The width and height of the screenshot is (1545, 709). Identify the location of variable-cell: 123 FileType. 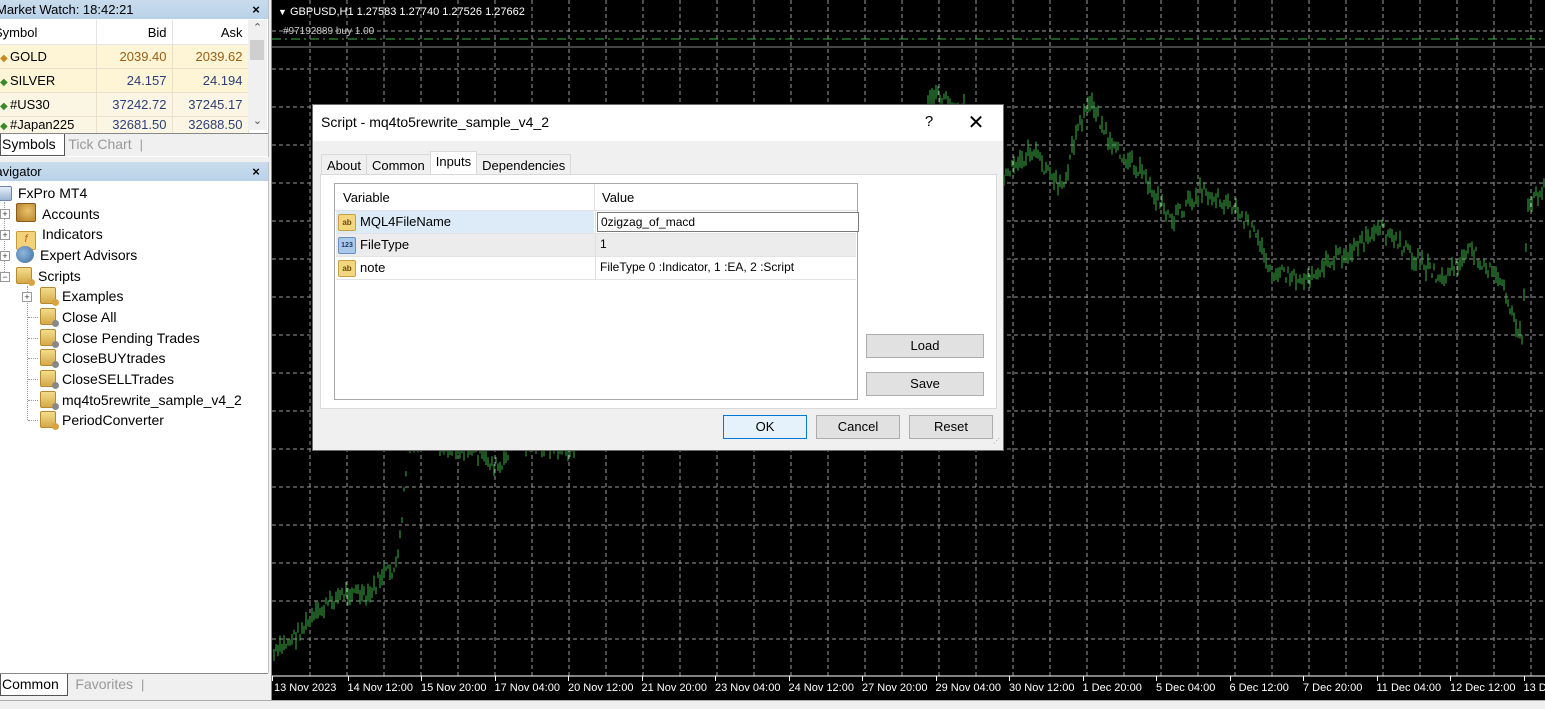
(465, 245).